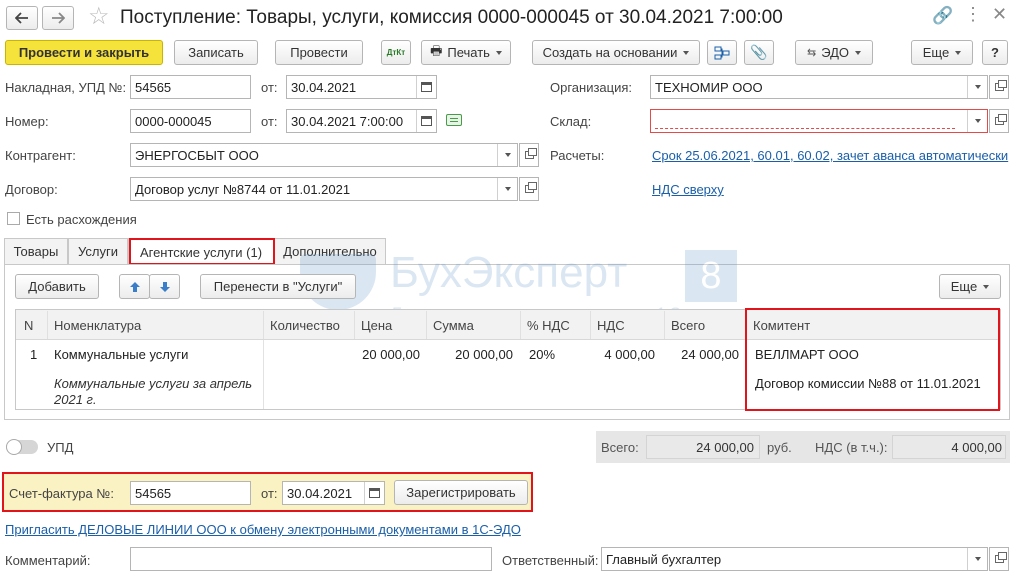  Describe the element at coordinates (36, 251) in the screenshot. I see `tab-goods: Товары` at that location.